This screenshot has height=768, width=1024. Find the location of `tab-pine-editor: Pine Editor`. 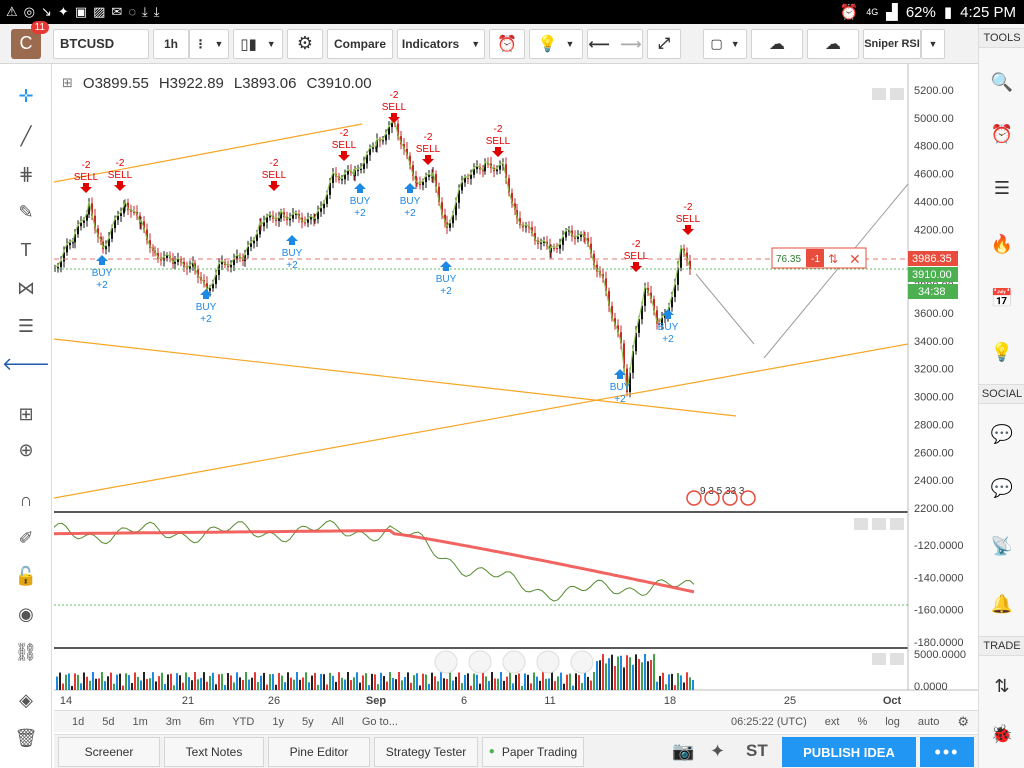

tab-pine-editor: Pine Editor is located at coordinates (319, 751).